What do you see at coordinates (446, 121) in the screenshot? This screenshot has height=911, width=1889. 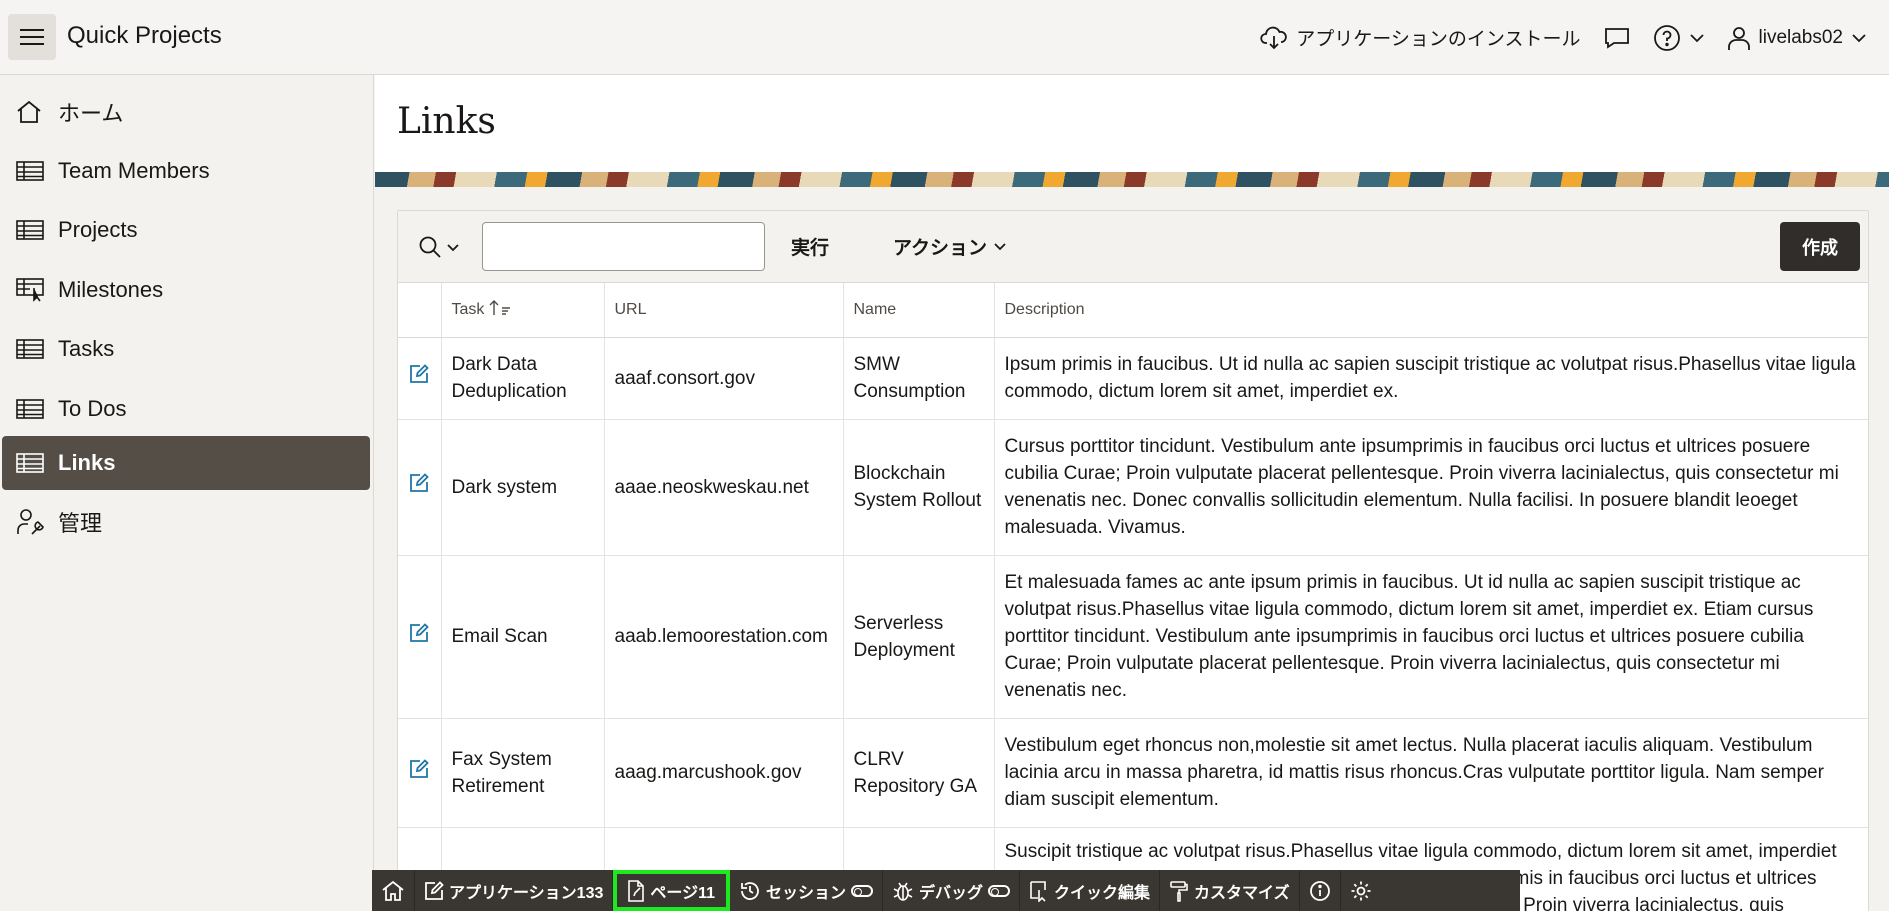 I see `page-title: Links` at bounding box center [446, 121].